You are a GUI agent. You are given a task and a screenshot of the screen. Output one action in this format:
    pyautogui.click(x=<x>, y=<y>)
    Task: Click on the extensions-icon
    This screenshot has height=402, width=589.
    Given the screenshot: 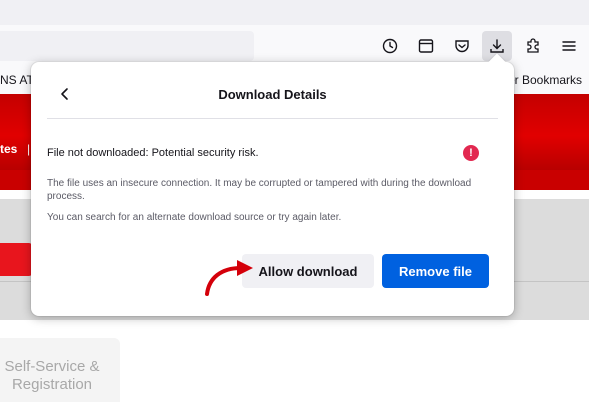 What is the action you would take?
    pyautogui.click(x=533, y=46)
    